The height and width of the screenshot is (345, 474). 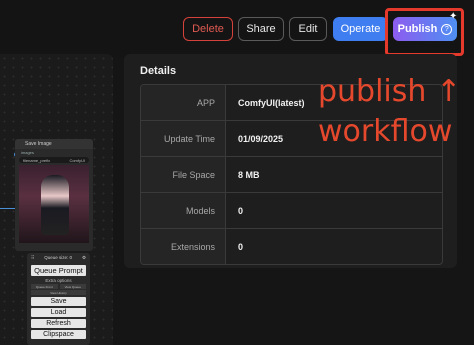 What do you see at coordinates (249, 174) in the screenshot?
I see `row-value: 8 MB` at bounding box center [249, 174].